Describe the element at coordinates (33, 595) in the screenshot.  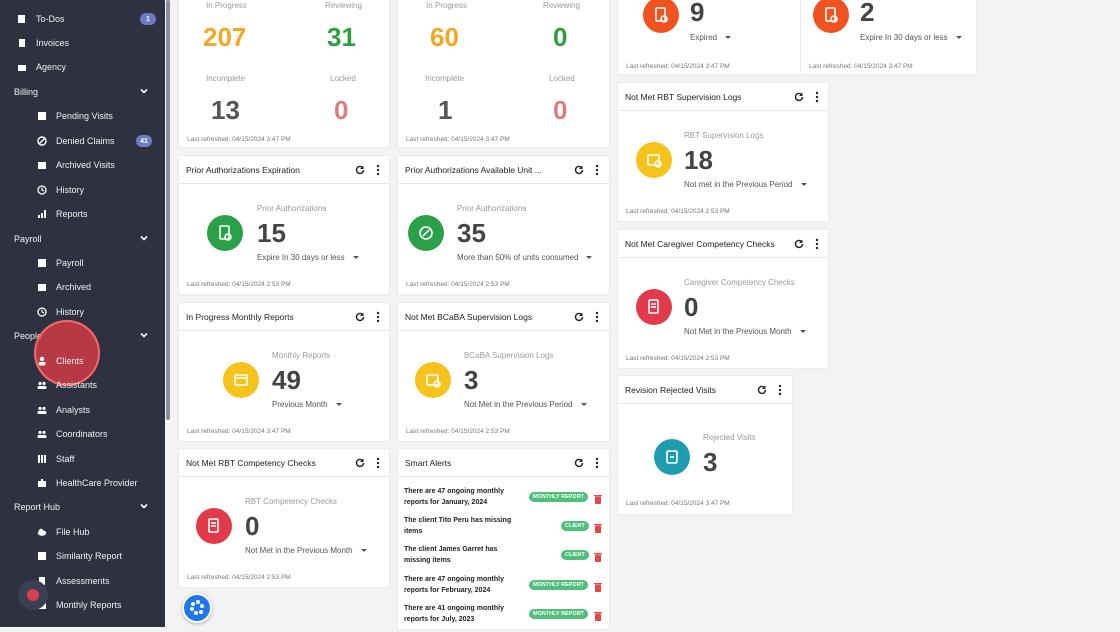
I see `record-button` at that location.